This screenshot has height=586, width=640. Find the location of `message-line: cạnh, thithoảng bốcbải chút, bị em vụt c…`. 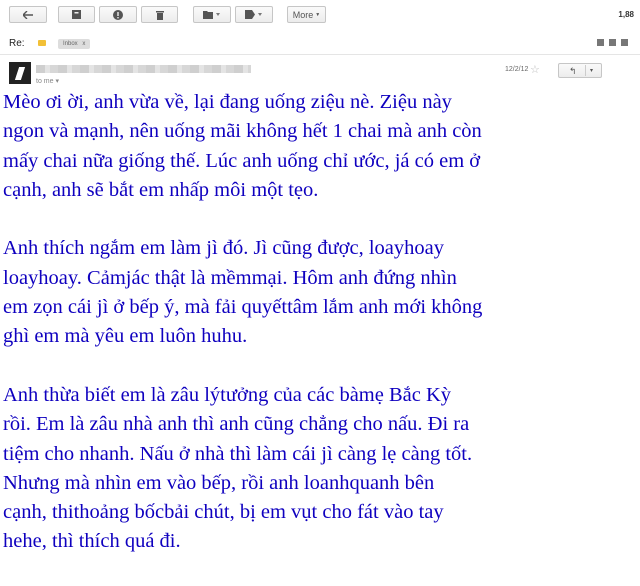

message-line: cạnh, thithoảng bốcbải chút, bị em vụt c… is located at coordinates (223, 512).